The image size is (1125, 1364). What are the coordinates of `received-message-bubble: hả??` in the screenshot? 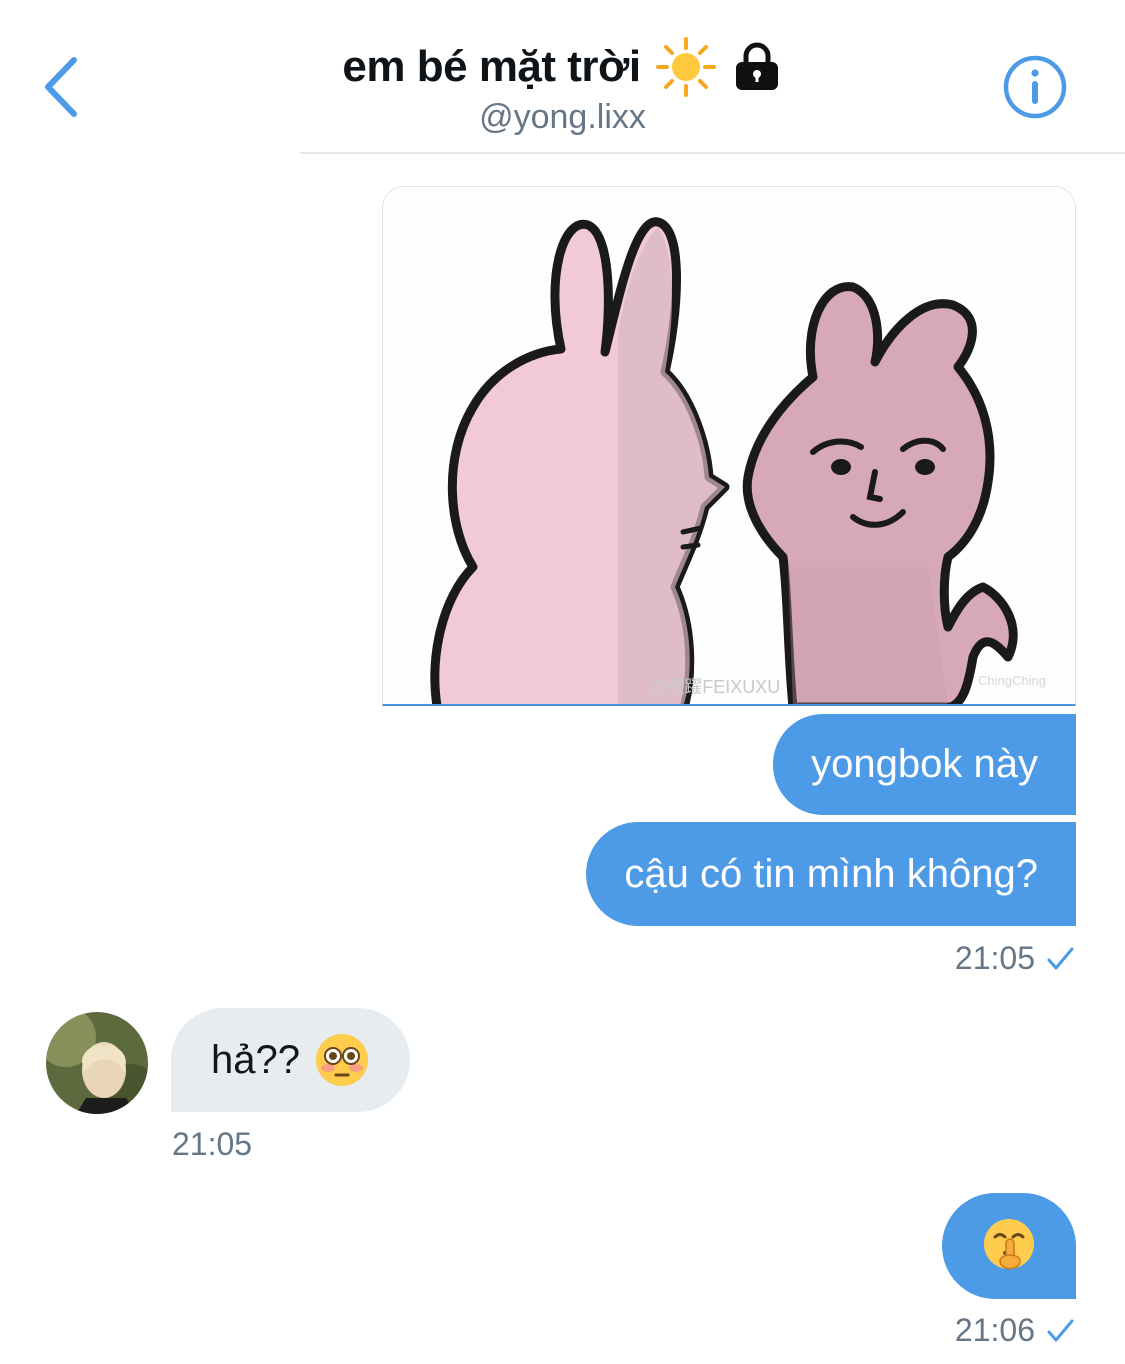 It's located at (290, 1060).